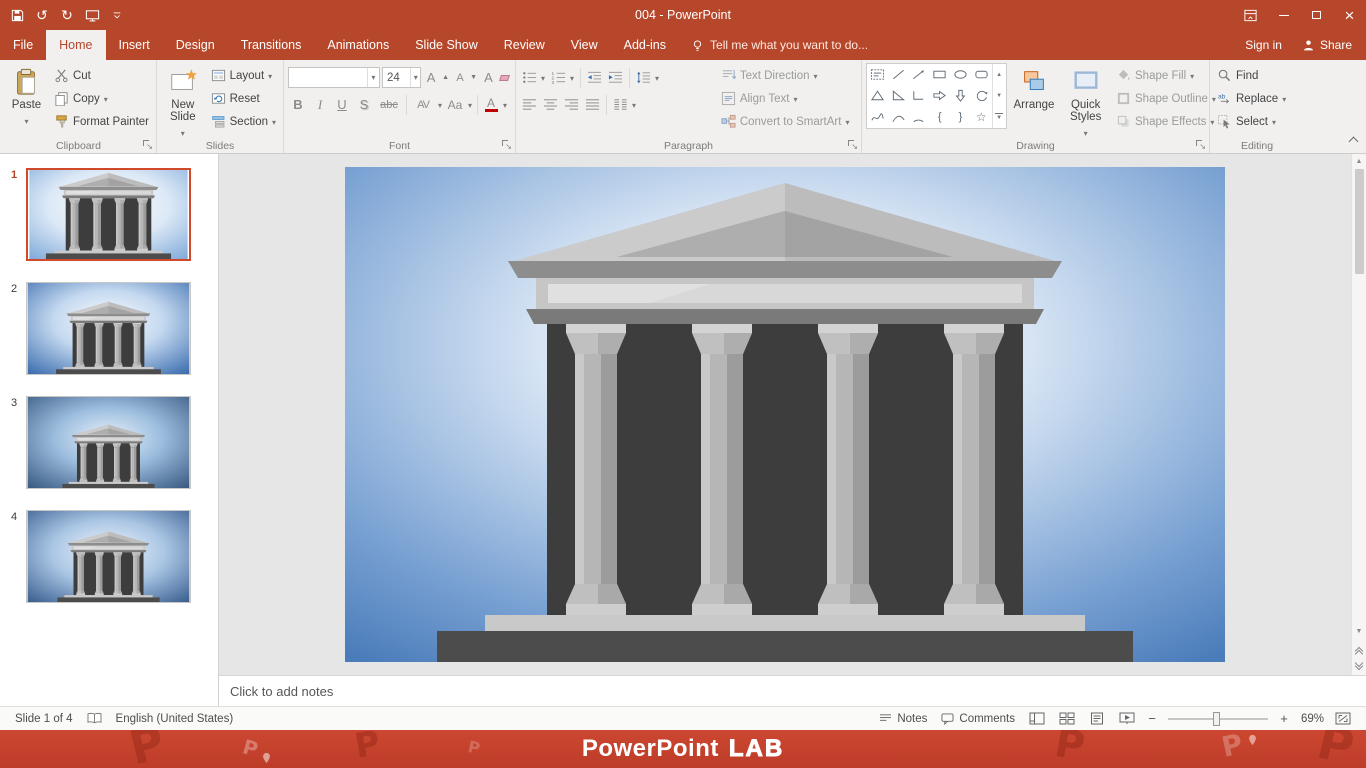 The image size is (1366, 768). I want to click on reading-view-button, so click(1097, 718).